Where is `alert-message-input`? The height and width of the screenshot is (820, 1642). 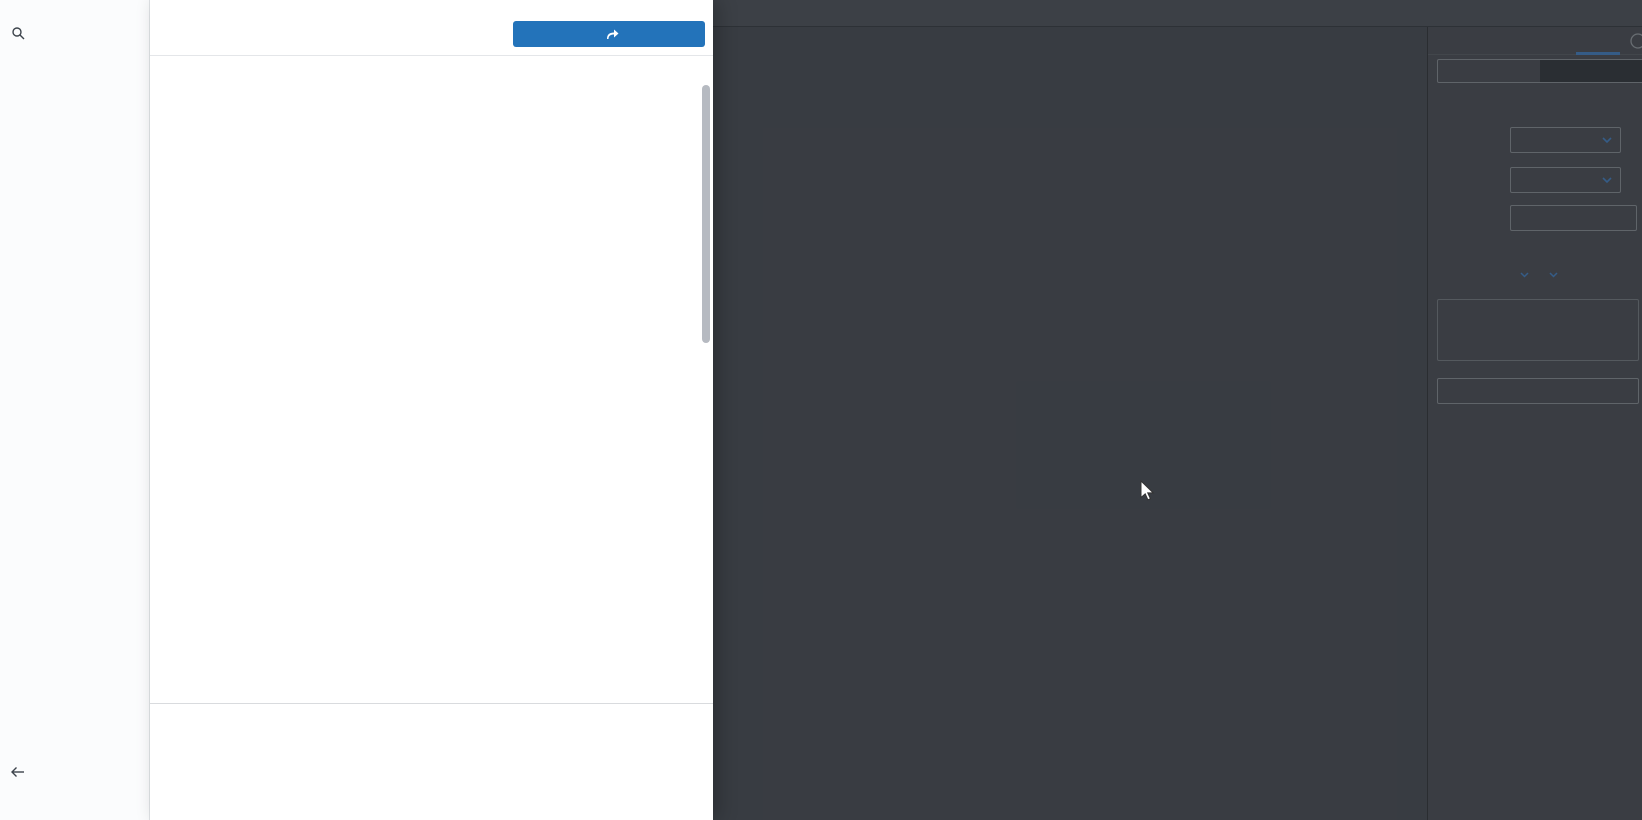 alert-message-input is located at coordinates (1538, 330).